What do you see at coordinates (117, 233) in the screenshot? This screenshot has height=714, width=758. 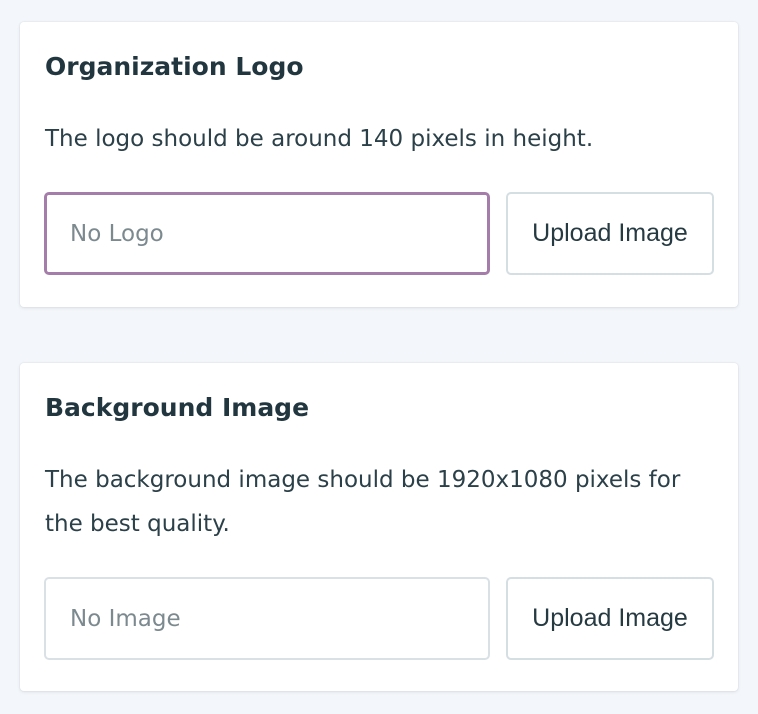 I see `logo-file-field-value: No Logo` at bounding box center [117, 233].